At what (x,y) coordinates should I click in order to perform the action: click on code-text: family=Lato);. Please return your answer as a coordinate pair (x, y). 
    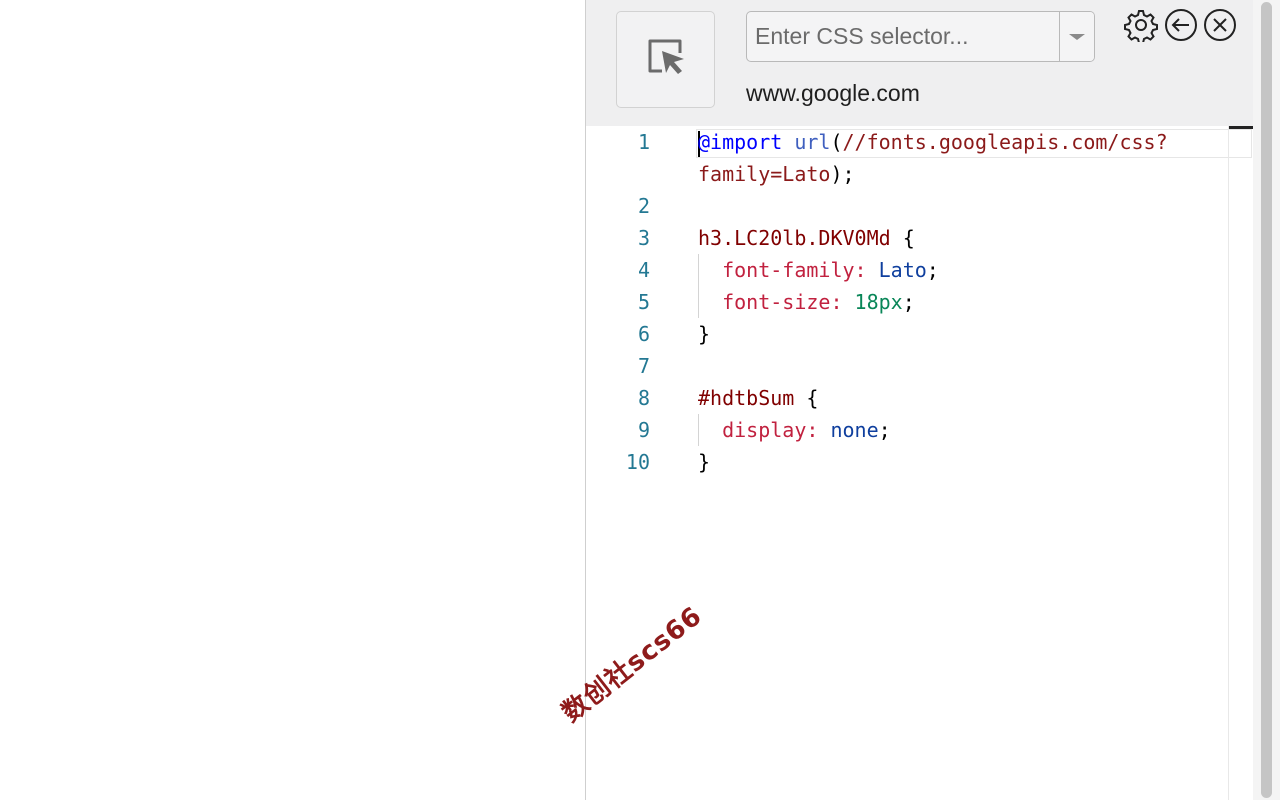
    Looking at the image, I should click on (776, 174).